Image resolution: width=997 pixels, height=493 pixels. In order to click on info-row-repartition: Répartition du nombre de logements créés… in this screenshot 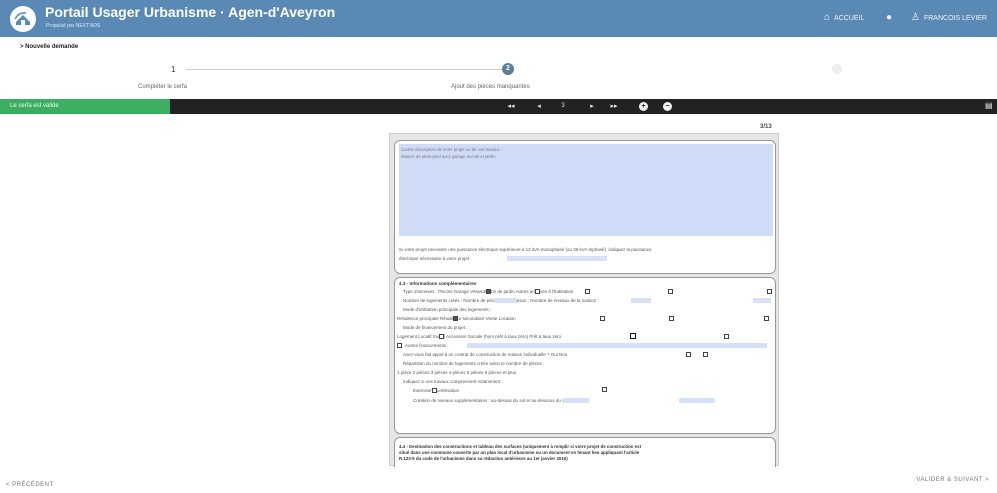, I will do `click(474, 363)`.